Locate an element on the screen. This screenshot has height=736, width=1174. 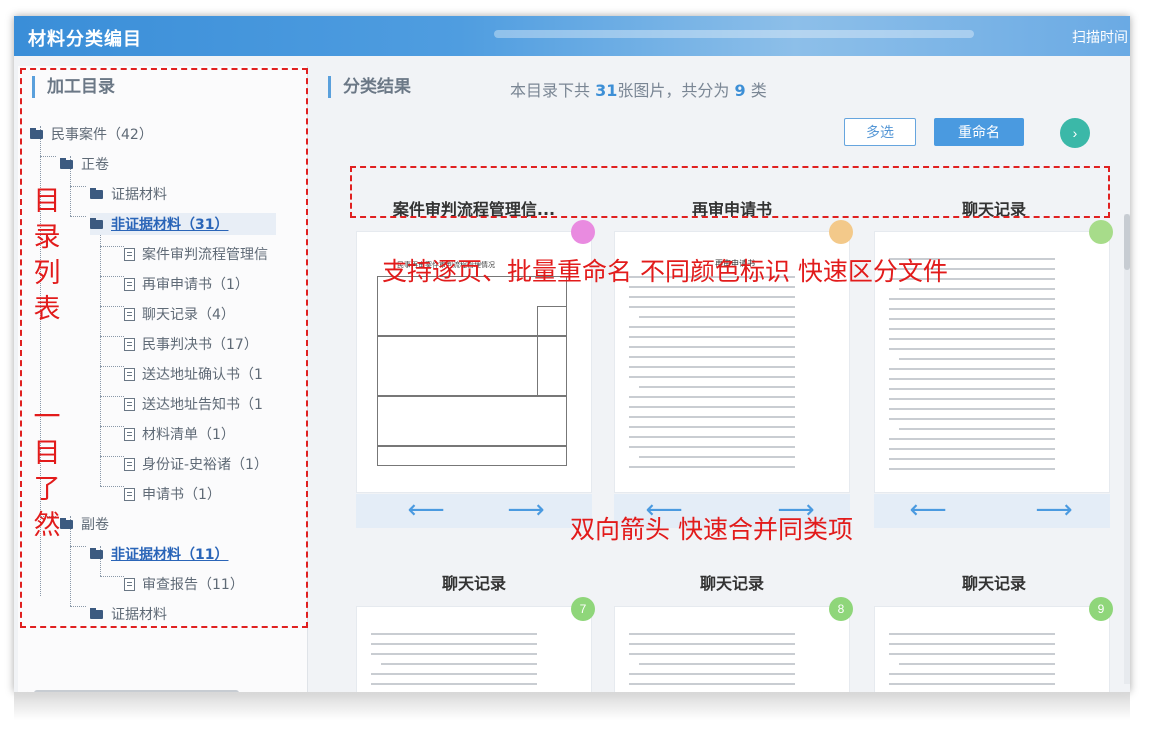
results-summary: 本目录下共 31张图片，共分为 9 类 is located at coordinates (638, 89).